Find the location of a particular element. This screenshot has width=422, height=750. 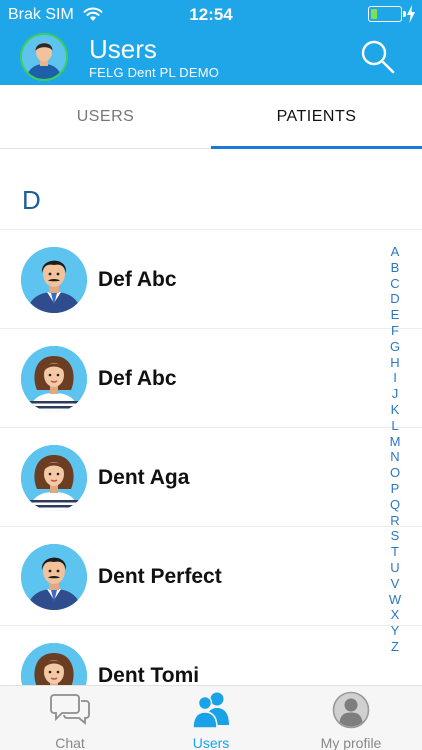

index-letter: I is located at coordinates (395, 378).